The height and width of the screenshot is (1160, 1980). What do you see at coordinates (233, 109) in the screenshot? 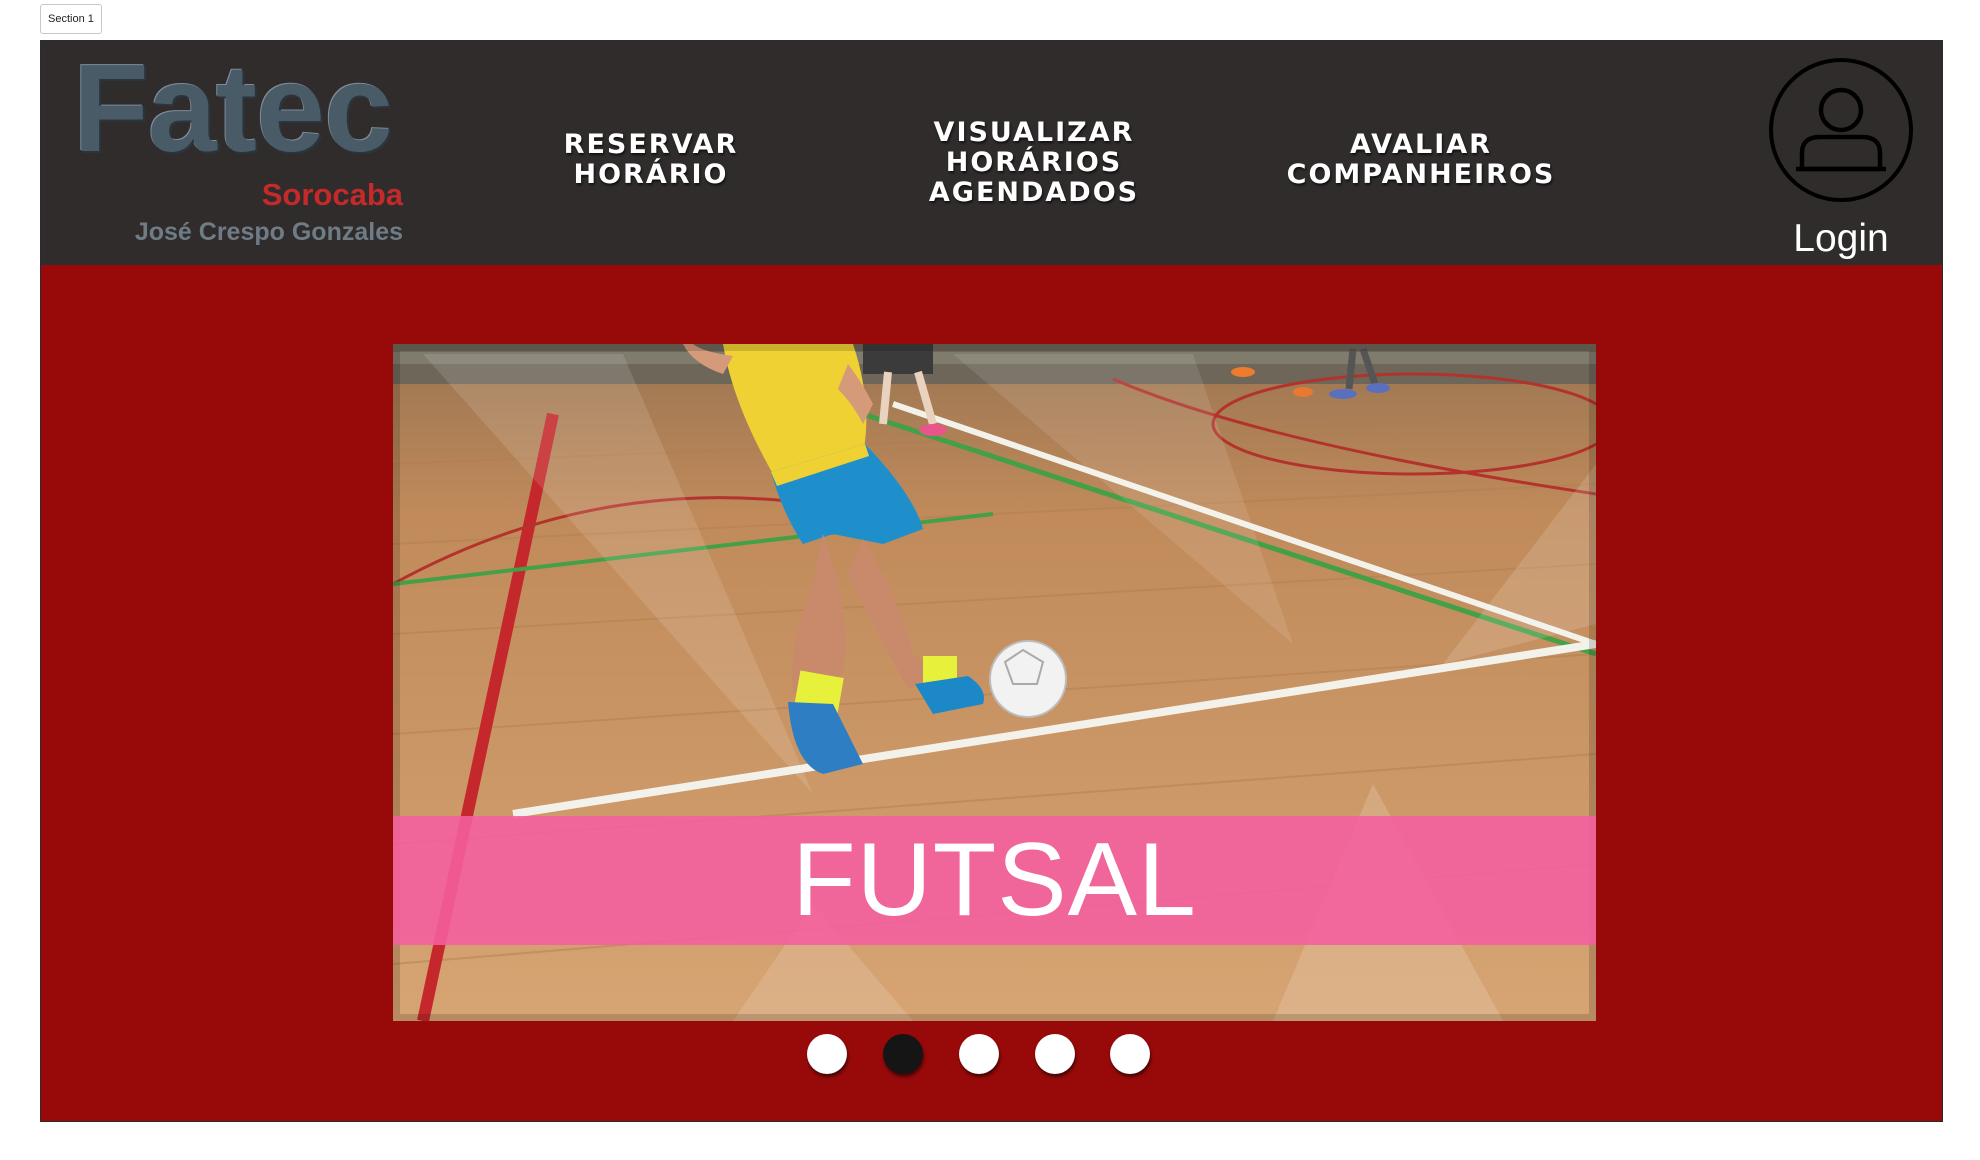
I see `logo-name: Fatec` at bounding box center [233, 109].